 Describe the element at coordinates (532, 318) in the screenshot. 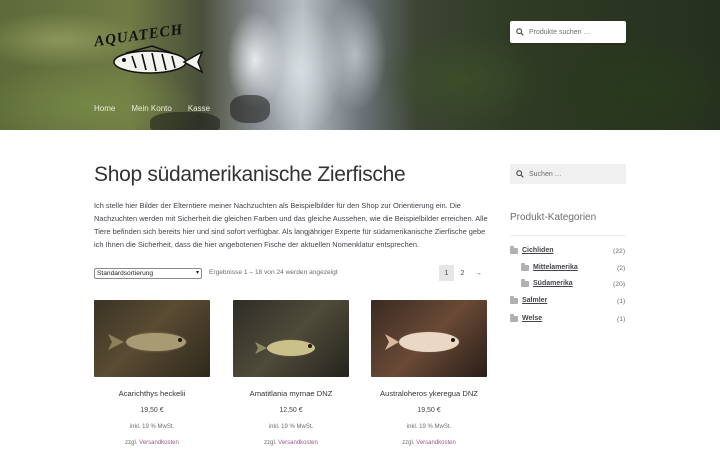

I see `category-label: Welse` at that location.